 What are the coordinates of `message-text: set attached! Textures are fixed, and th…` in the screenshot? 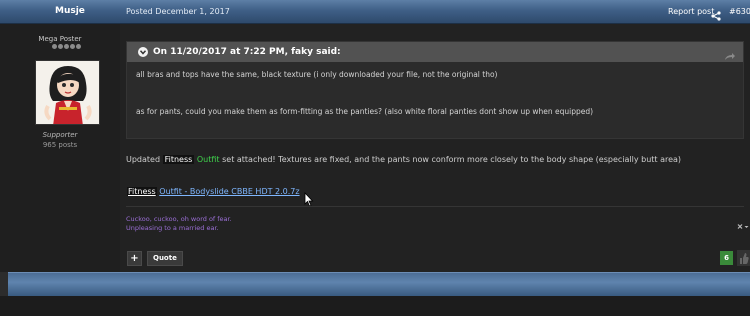 It's located at (452, 159).